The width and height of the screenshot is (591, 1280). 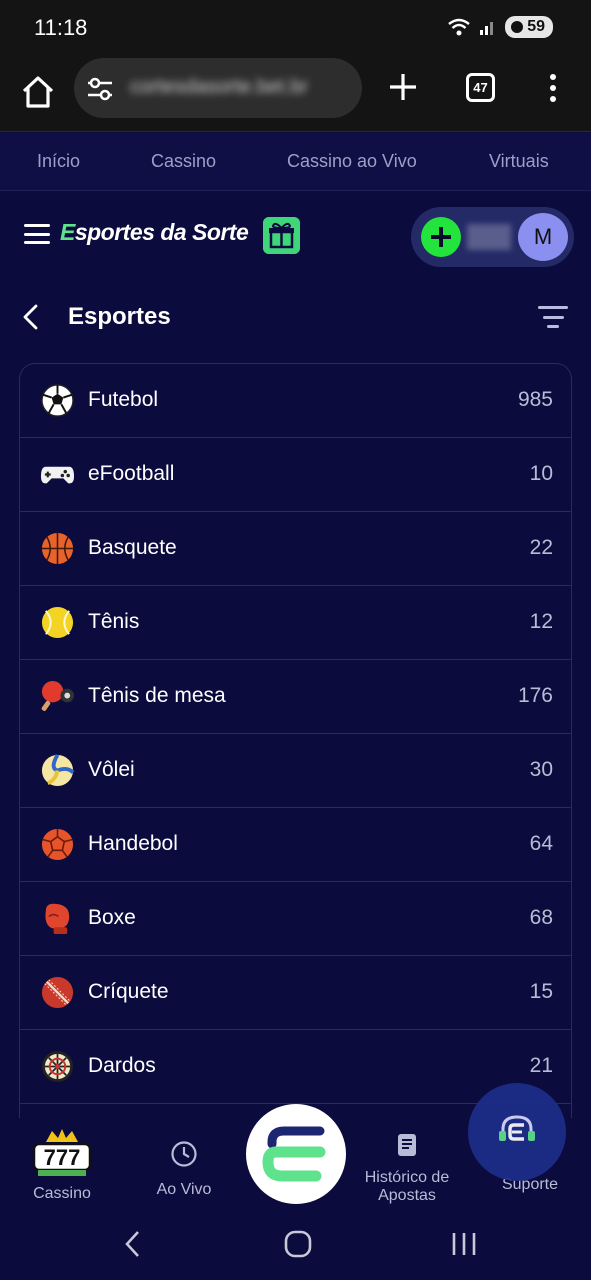 What do you see at coordinates (535, 399) in the screenshot?
I see `sport-count: 985` at bounding box center [535, 399].